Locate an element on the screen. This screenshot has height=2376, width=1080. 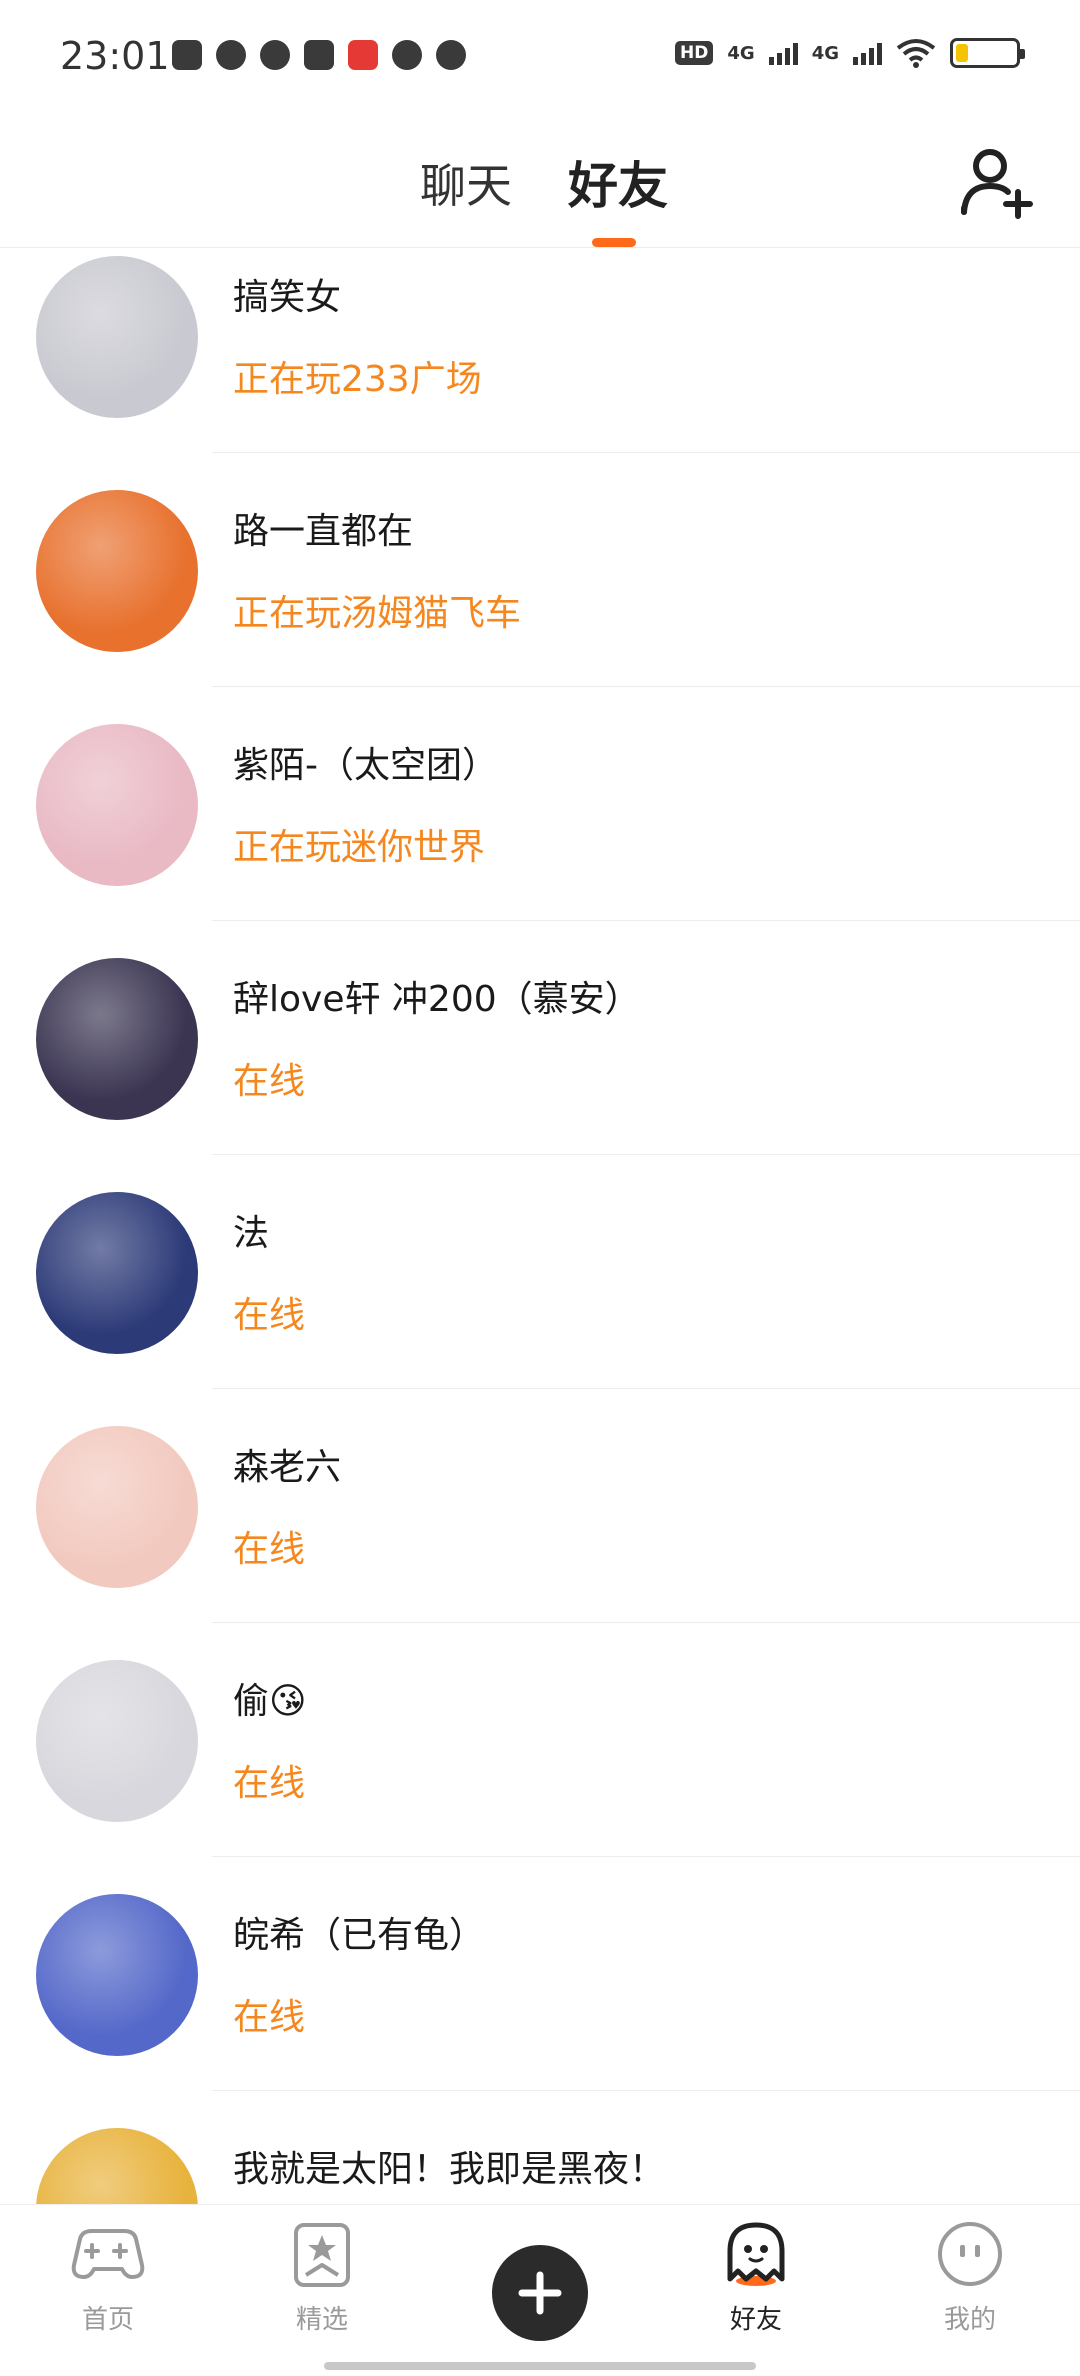
nav-label: 首页 is located at coordinates (107, 2320).